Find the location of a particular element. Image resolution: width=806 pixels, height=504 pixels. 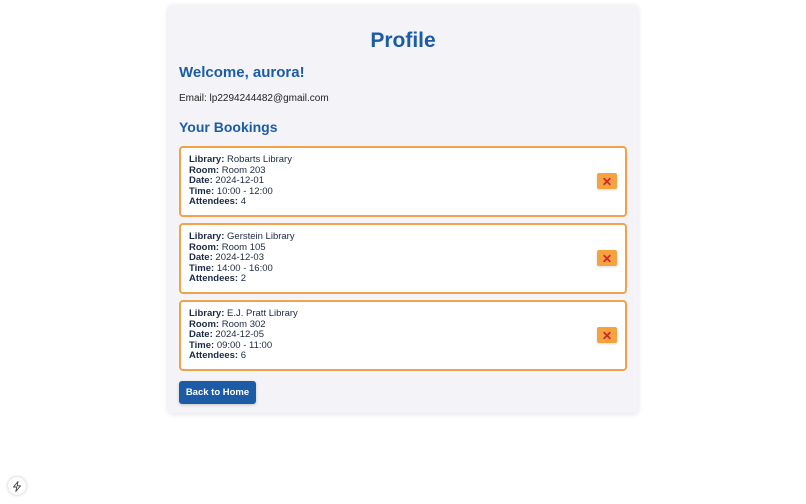

booking-time: Time: 10:00 - 12:00 is located at coordinates (407, 191).